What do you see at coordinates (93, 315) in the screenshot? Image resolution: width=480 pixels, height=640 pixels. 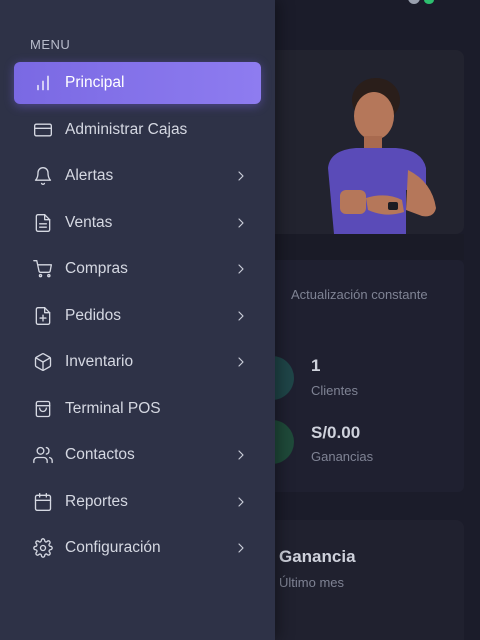 I see `sidebar-item-label: Pedidos` at bounding box center [93, 315].